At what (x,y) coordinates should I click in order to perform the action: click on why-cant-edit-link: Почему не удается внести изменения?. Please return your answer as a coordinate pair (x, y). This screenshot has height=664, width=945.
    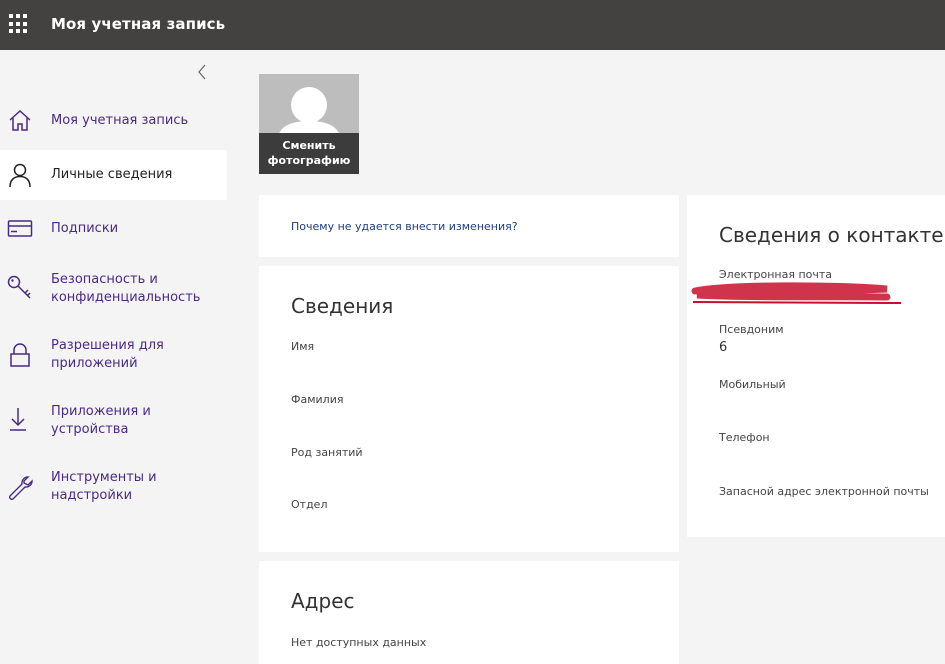
    Looking at the image, I should click on (404, 226).